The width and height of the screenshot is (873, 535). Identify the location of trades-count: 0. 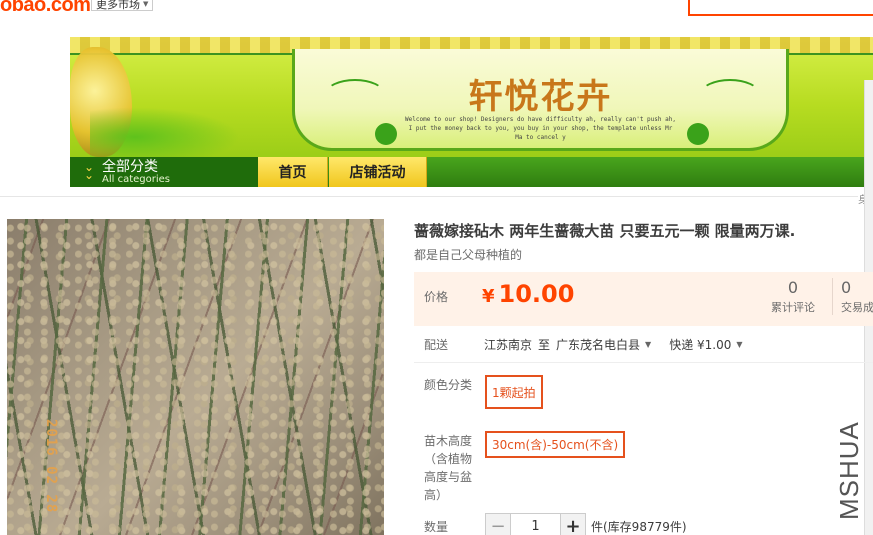
(846, 287).